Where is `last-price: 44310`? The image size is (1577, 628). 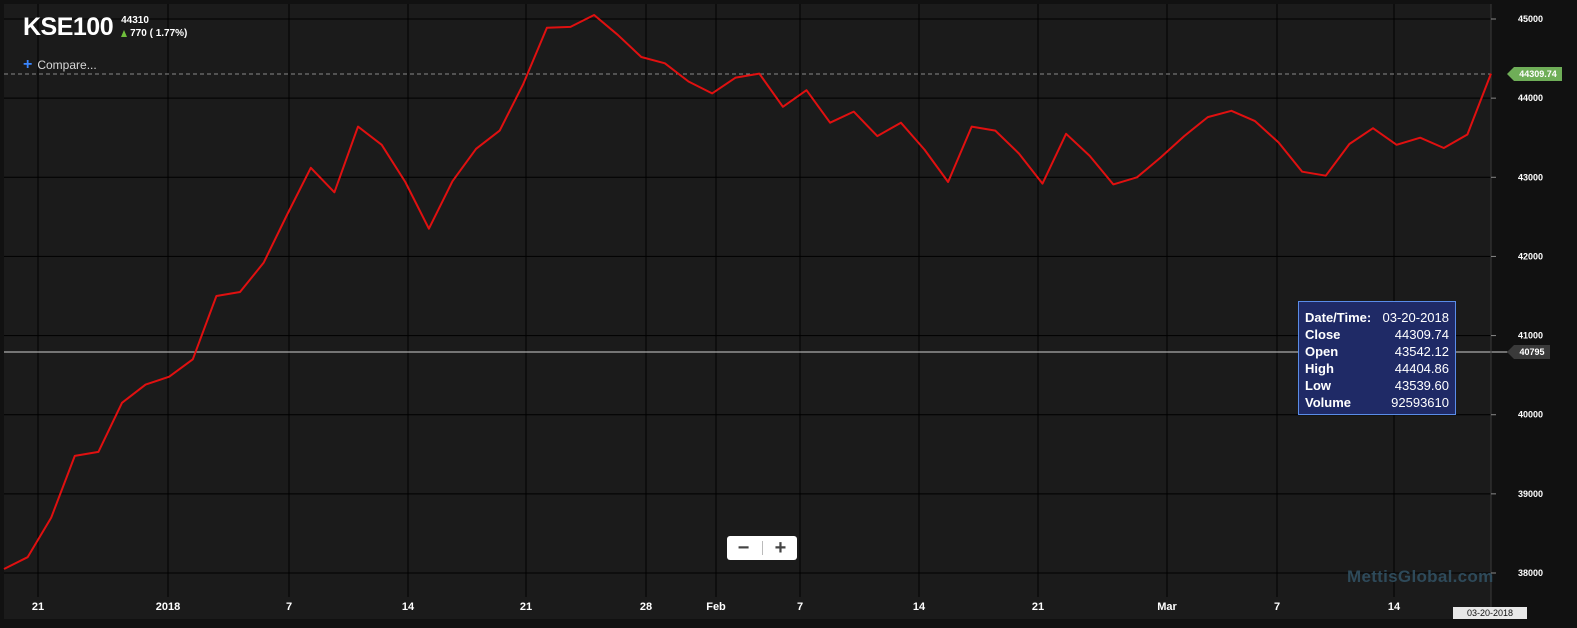
last-price: 44310 is located at coordinates (135, 20).